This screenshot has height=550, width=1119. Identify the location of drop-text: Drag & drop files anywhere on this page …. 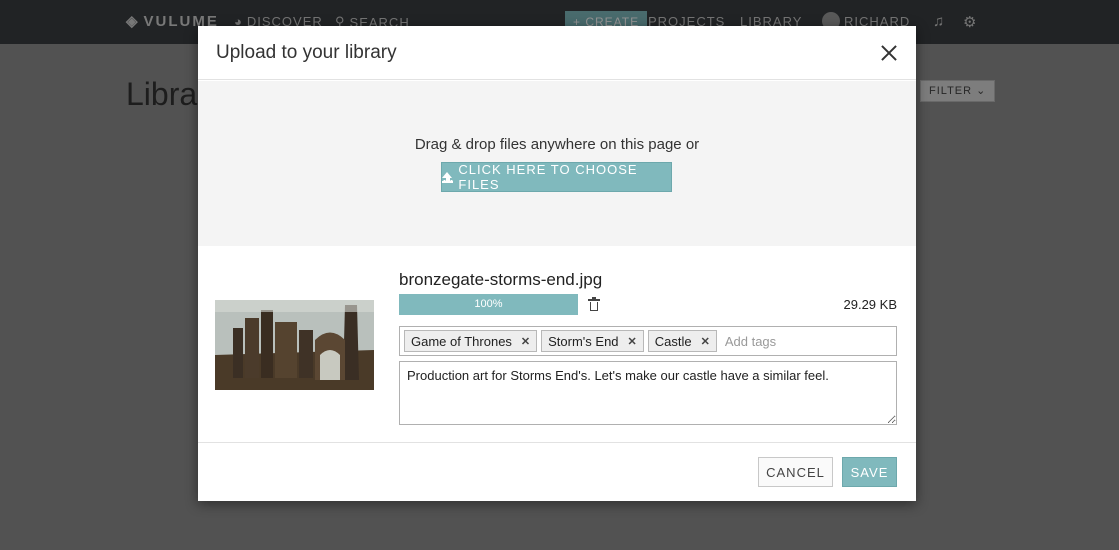
(557, 144).